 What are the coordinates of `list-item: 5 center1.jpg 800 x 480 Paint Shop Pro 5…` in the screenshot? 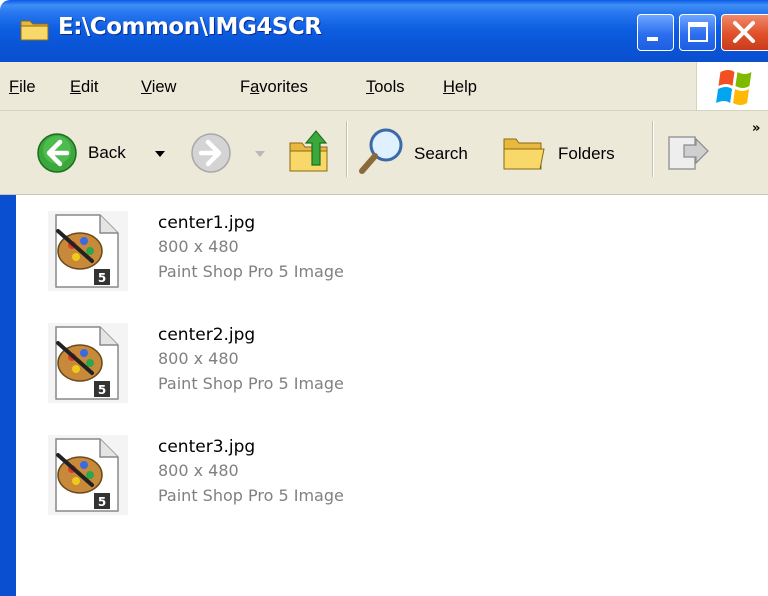 It's located at (290, 245).